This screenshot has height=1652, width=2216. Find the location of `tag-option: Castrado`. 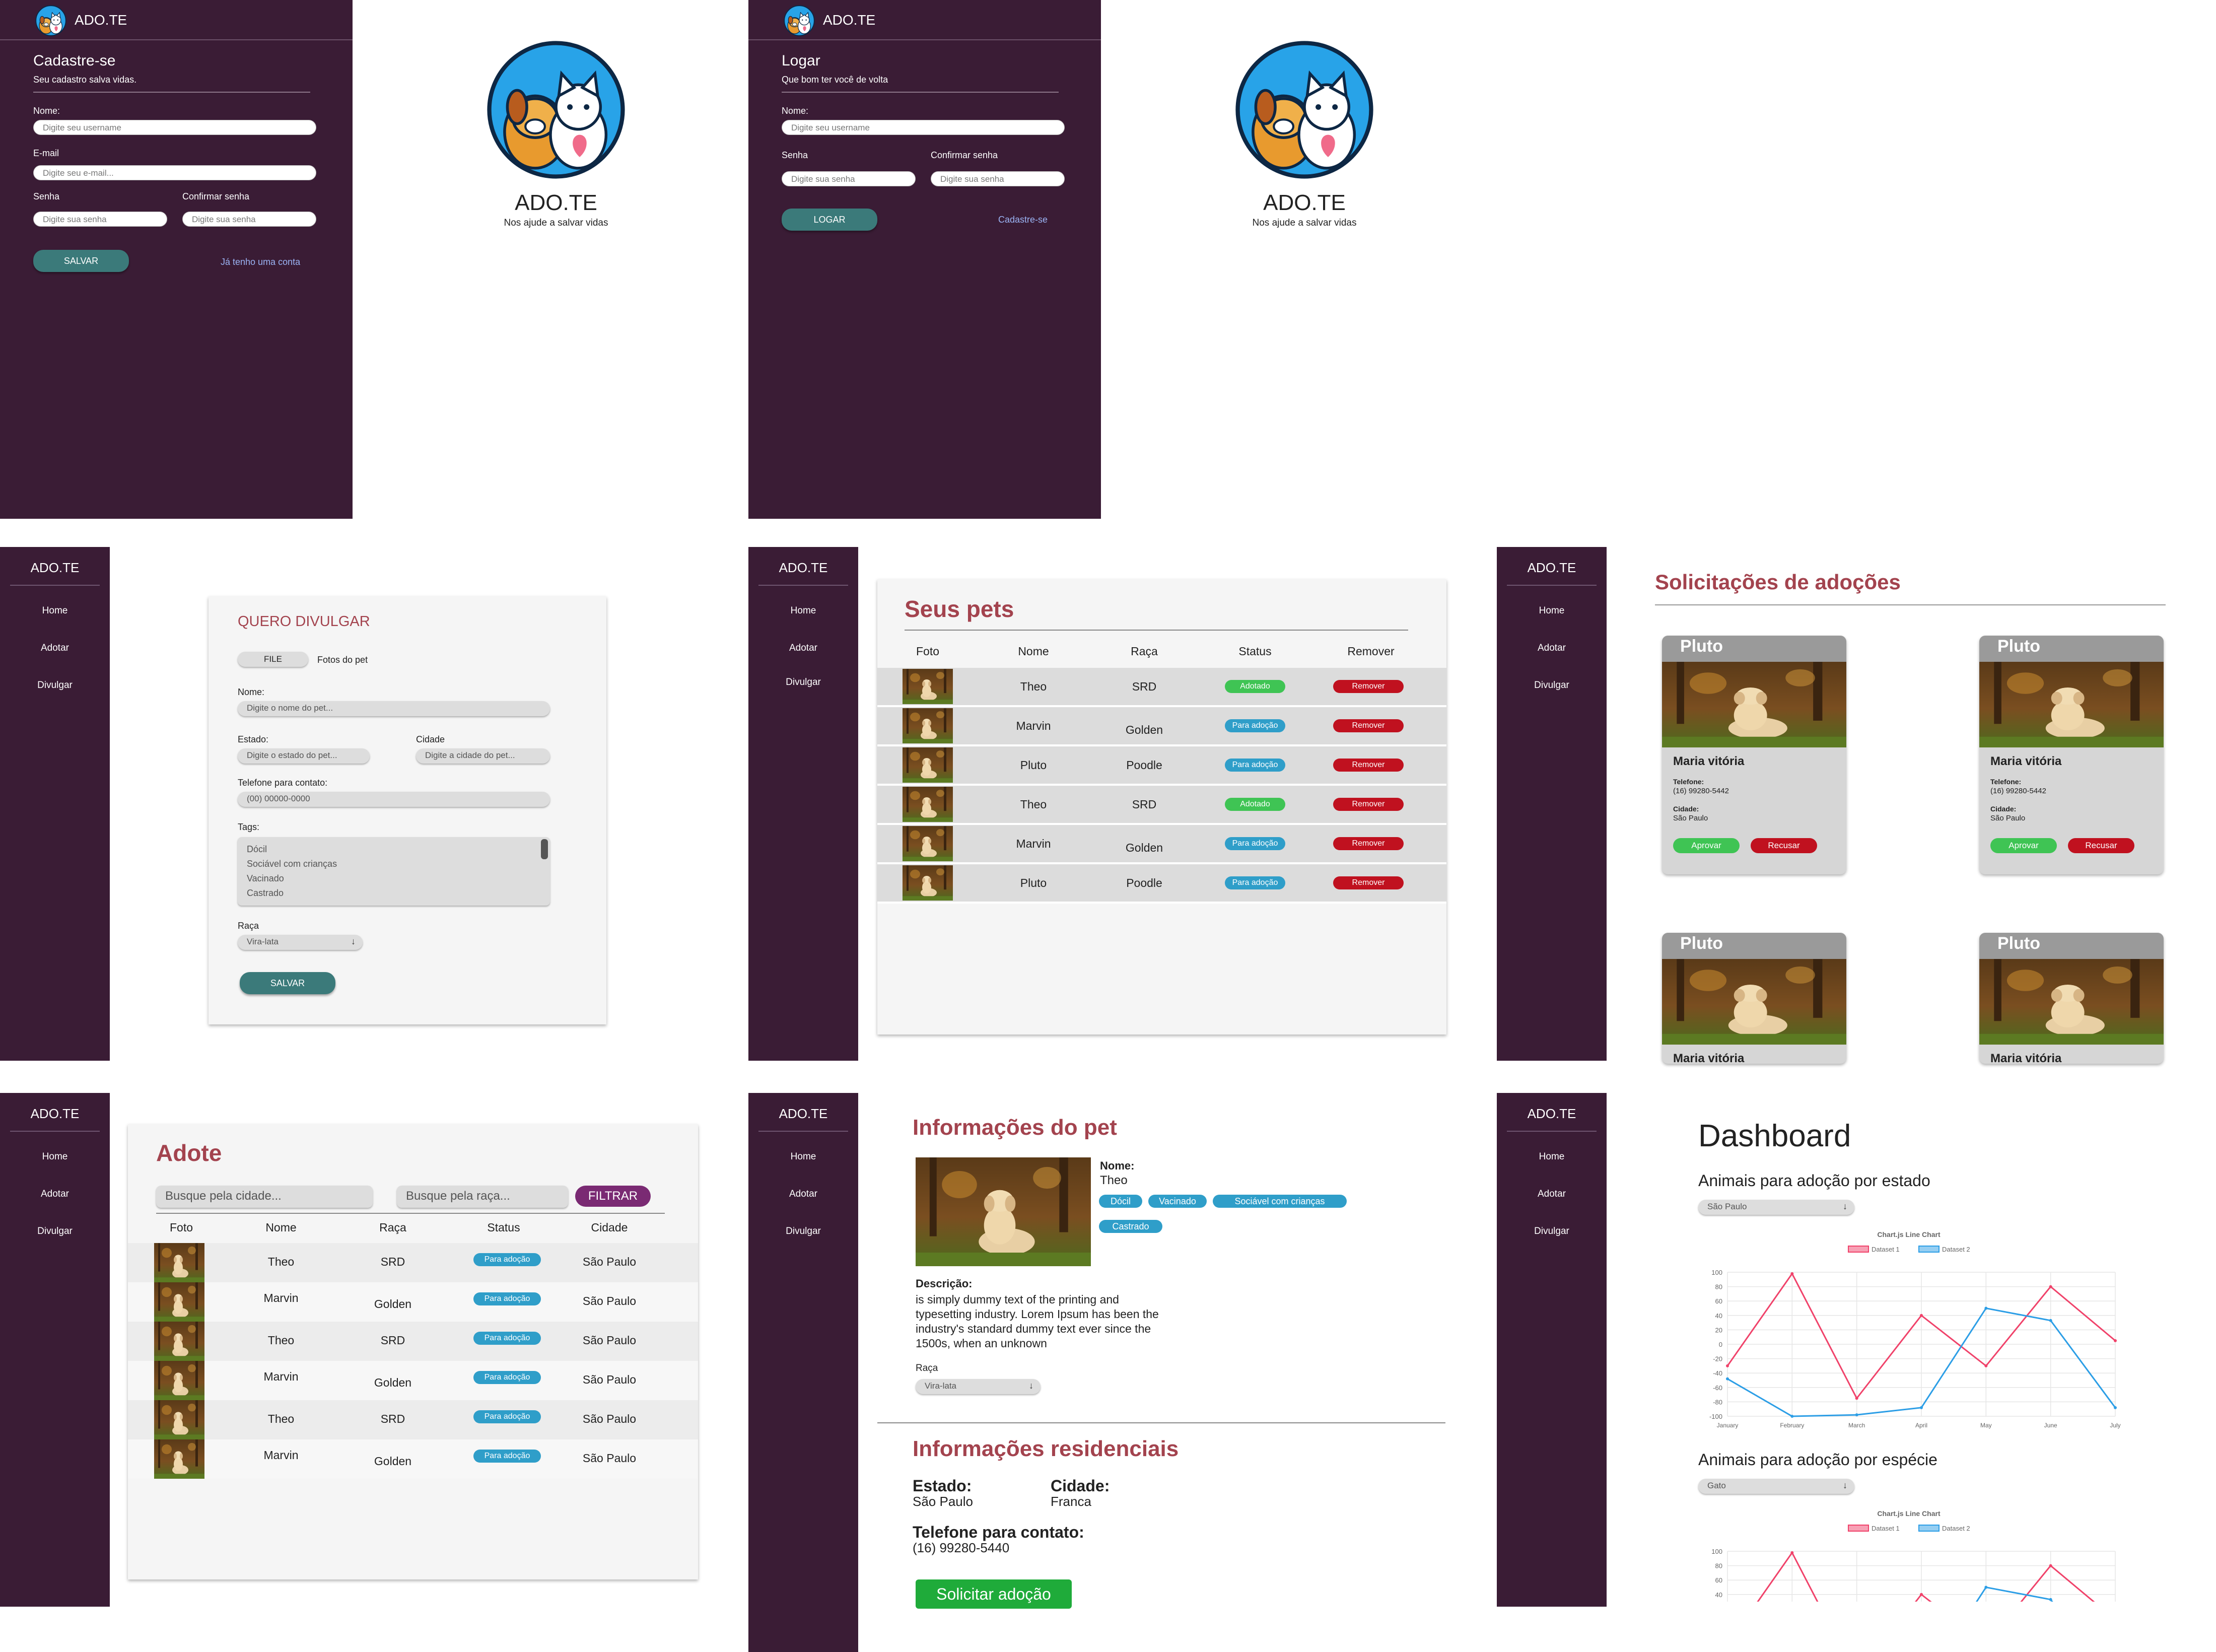

tag-option: Castrado is located at coordinates (394, 894).